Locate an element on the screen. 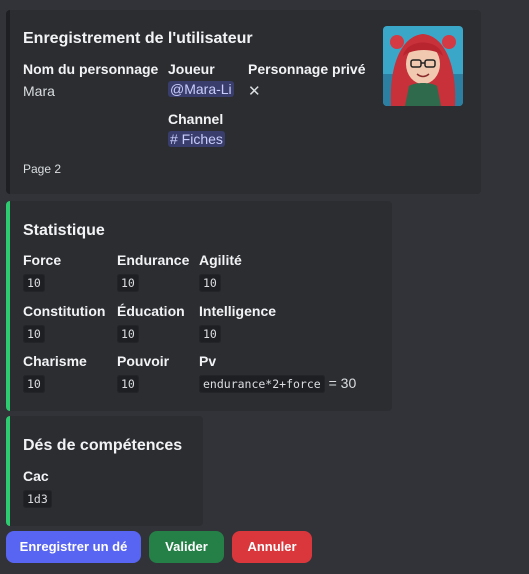 The image size is (529, 574). character-name-label: Nom du personnage is located at coordinates (91, 69).